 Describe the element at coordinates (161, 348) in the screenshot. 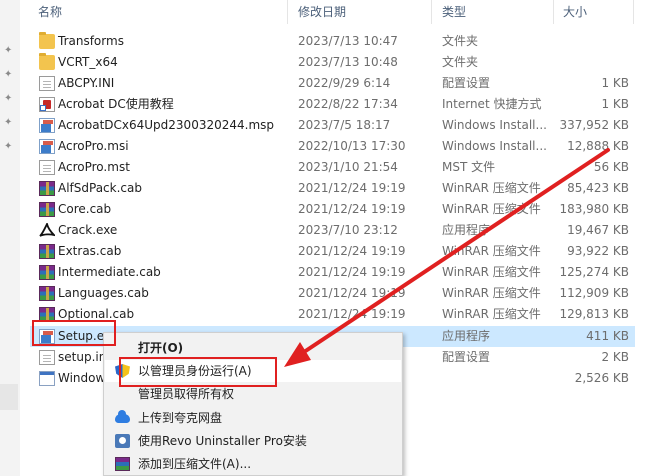

I see `context-menu-label: 打开(O)` at that location.